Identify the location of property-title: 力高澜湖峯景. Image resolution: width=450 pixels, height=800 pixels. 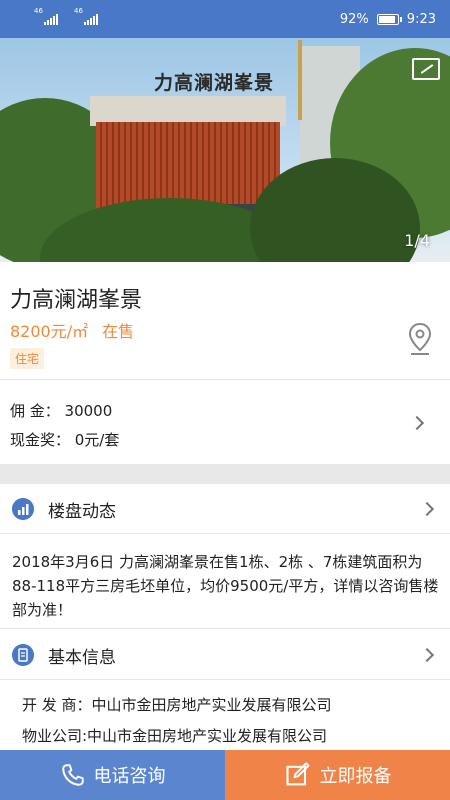
(76, 300).